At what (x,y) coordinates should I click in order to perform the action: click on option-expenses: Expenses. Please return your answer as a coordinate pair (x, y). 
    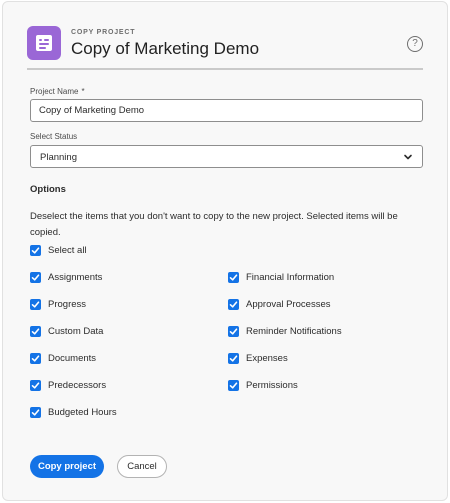
    Looking at the image, I should click on (258, 358).